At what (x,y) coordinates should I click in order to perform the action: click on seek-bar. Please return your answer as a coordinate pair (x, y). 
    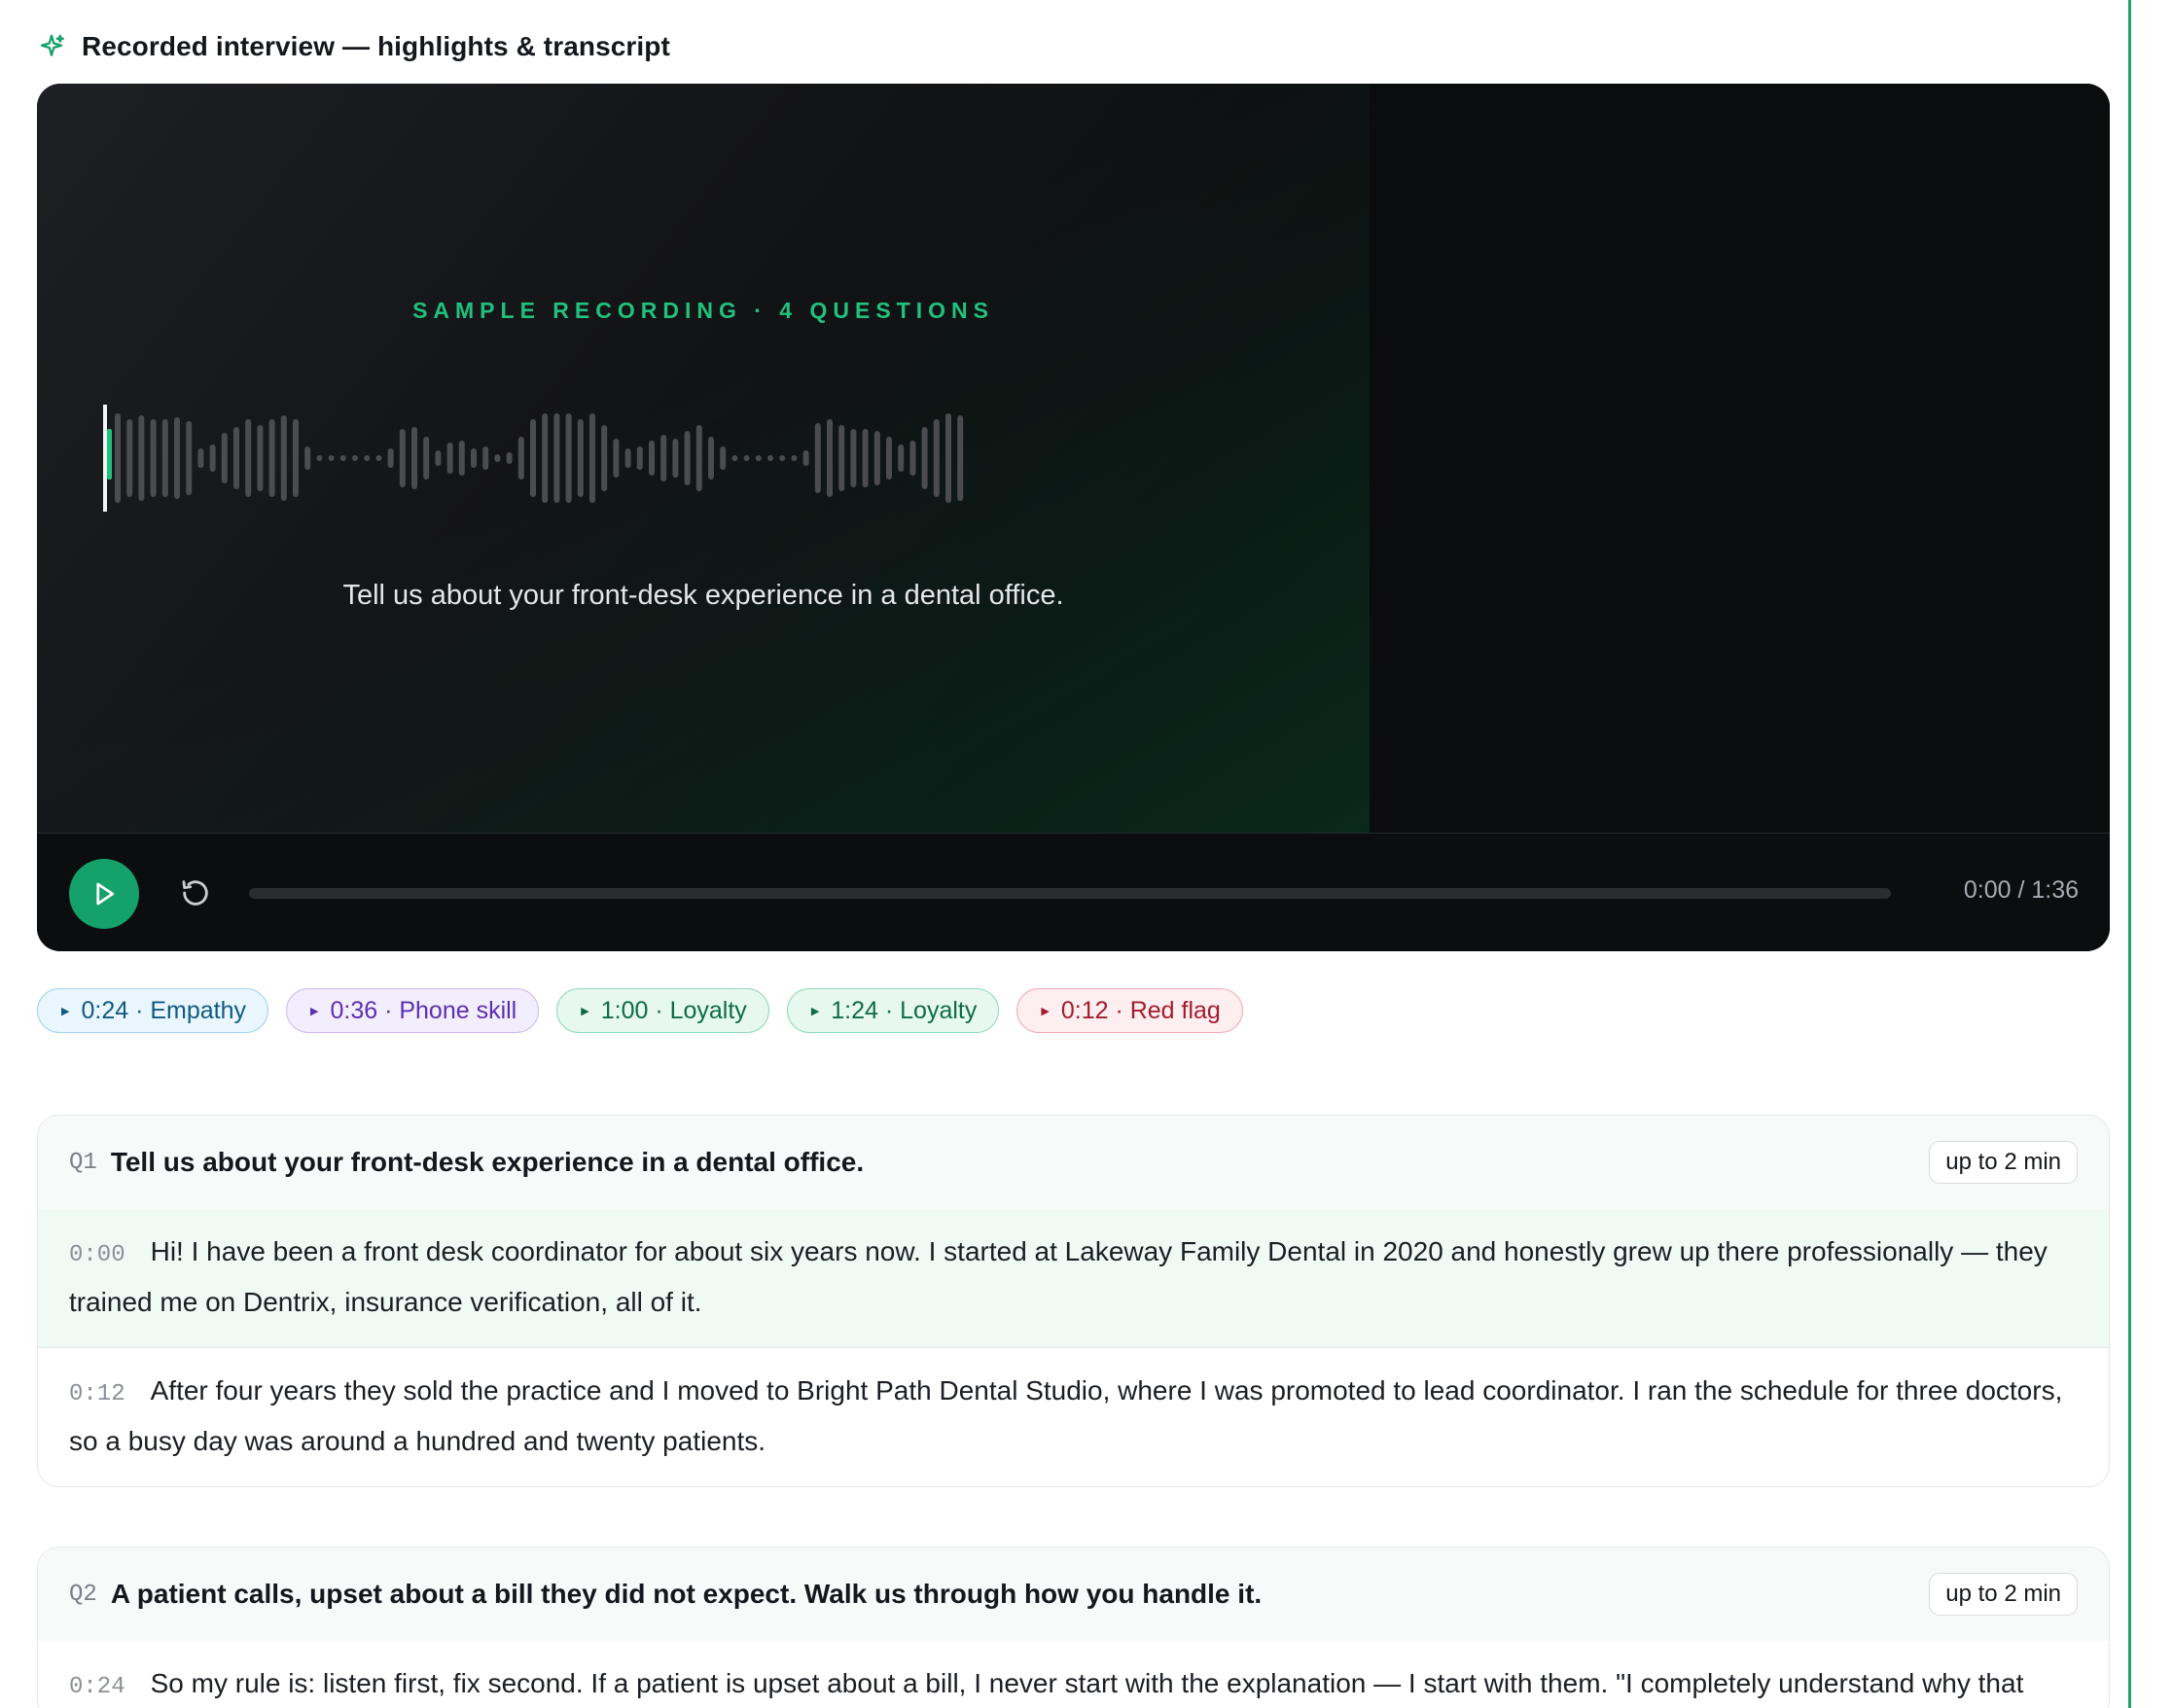
    Looking at the image, I should click on (1070, 893).